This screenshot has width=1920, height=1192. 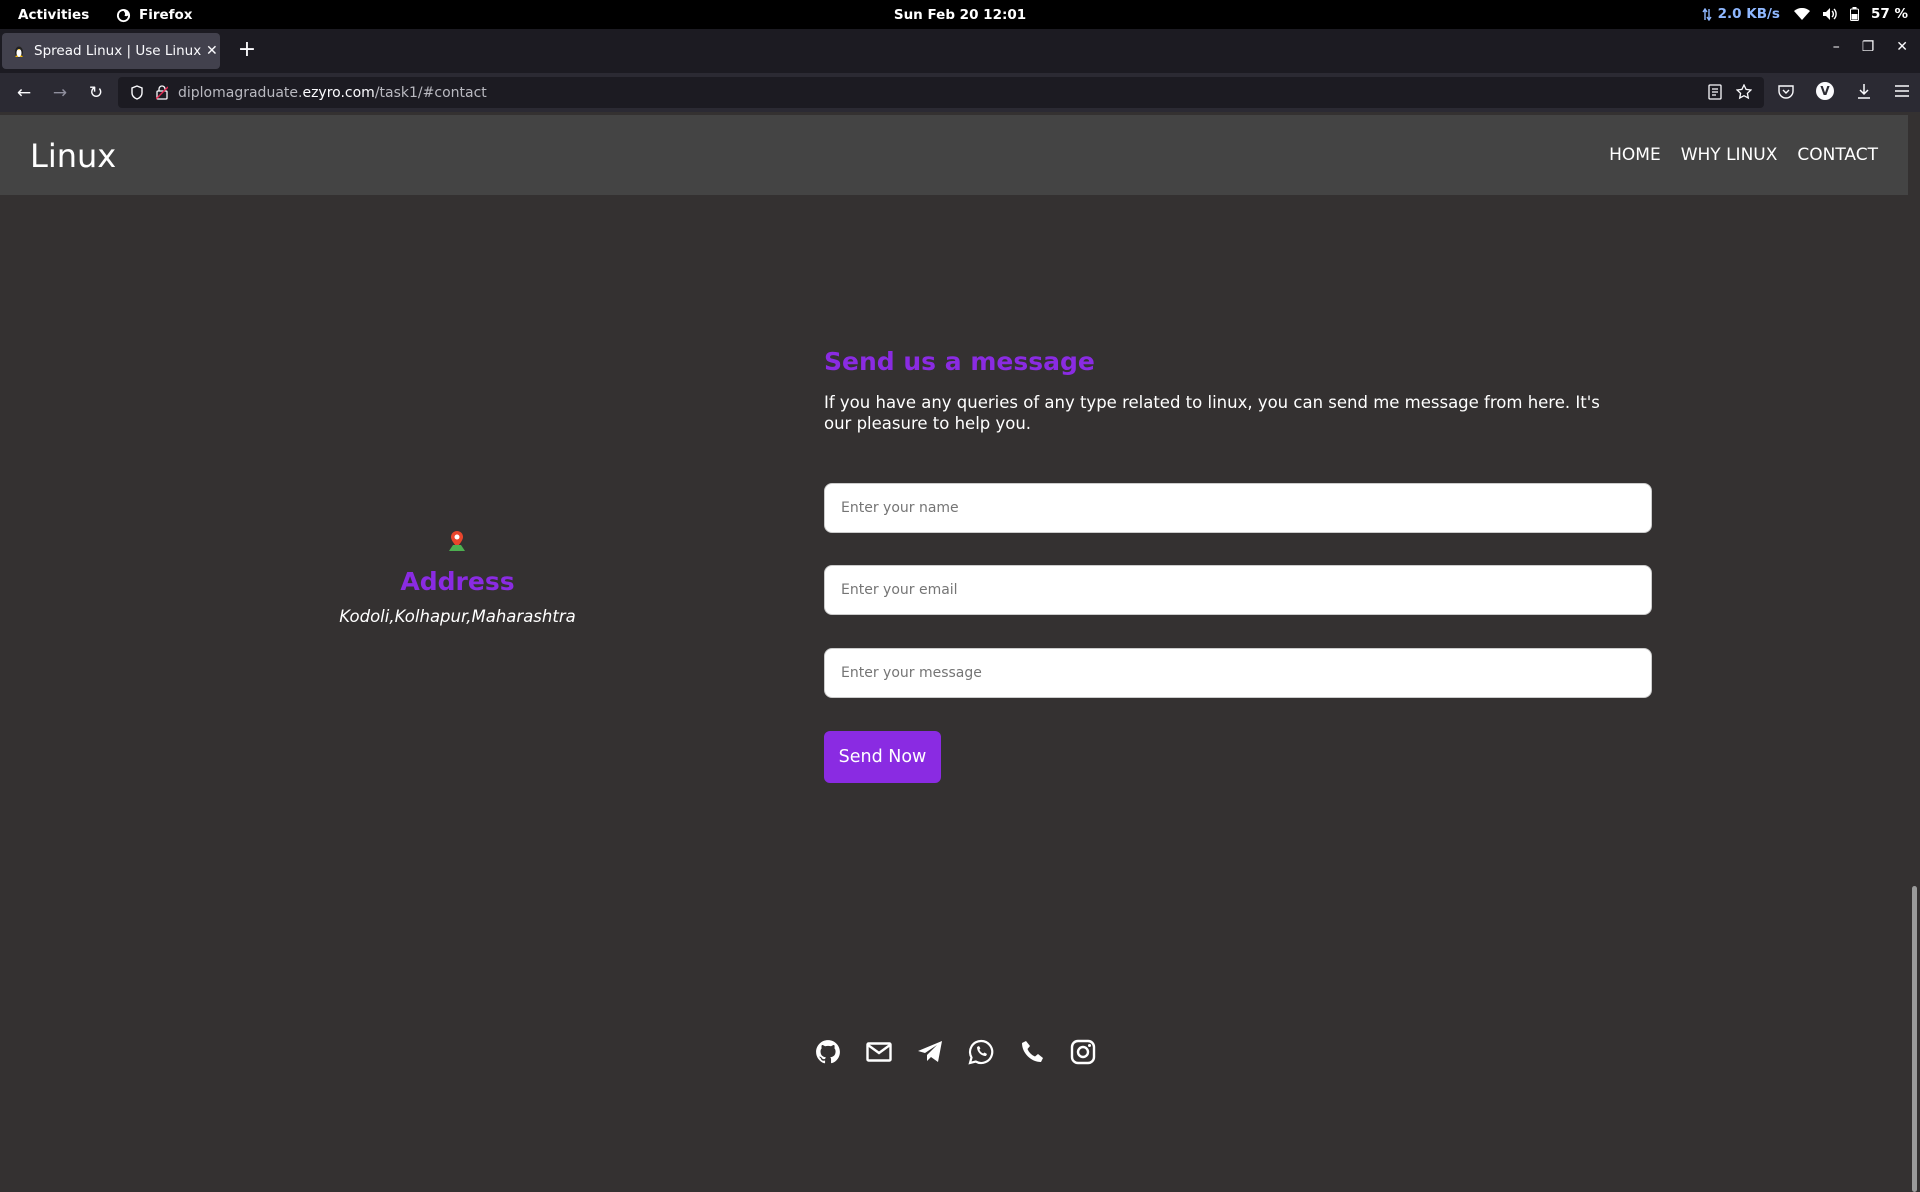 What do you see at coordinates (457, 541) in the screenshot?
I see `location-pin-icon` at bounding box center [457, 541].